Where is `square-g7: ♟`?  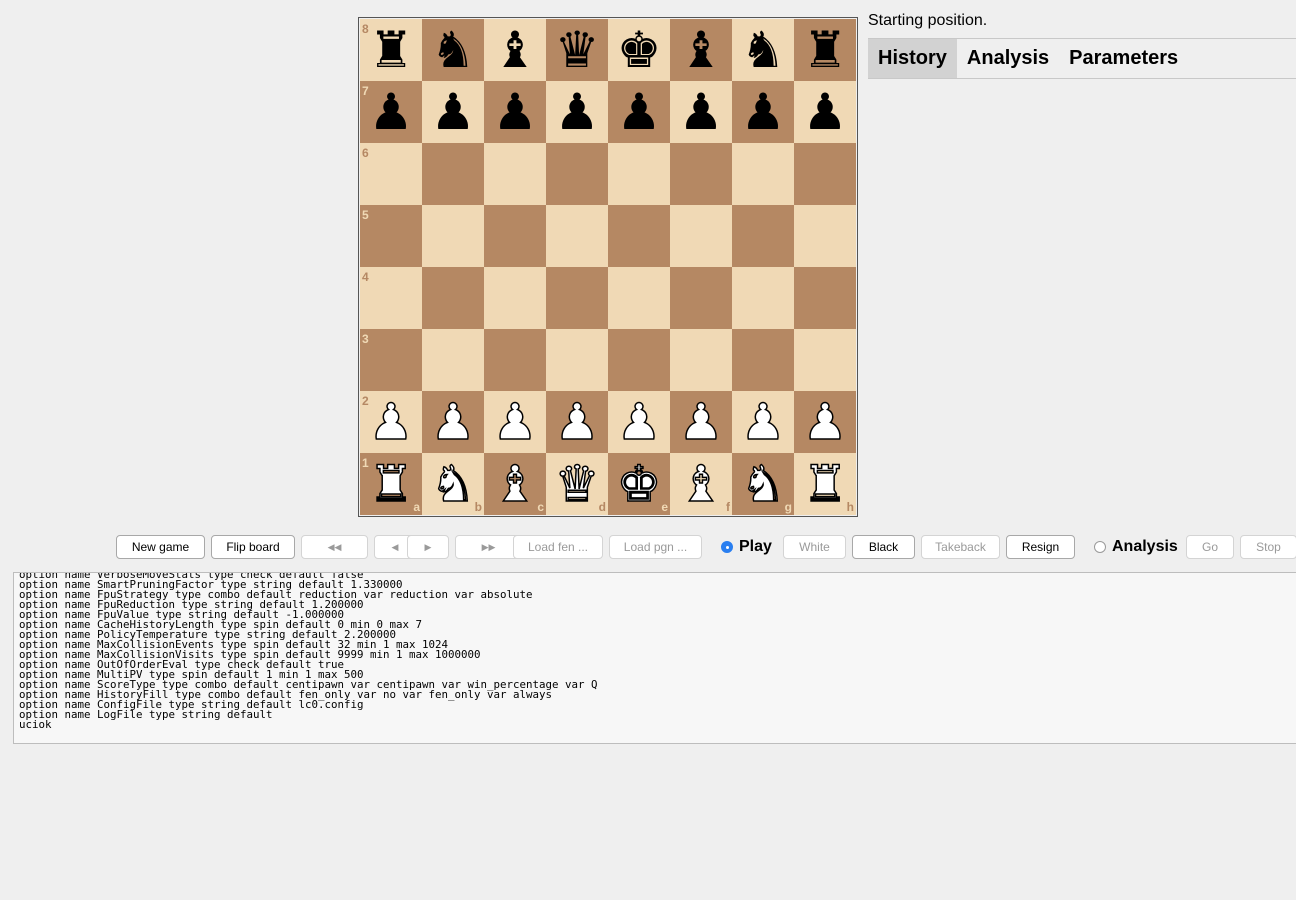
square-g7: ♟ is located at coordinates (763, 112).